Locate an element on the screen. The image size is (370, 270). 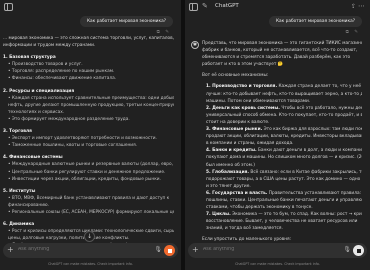
line-text: технологиях и сервисах. is located at coordinates (36, 112).